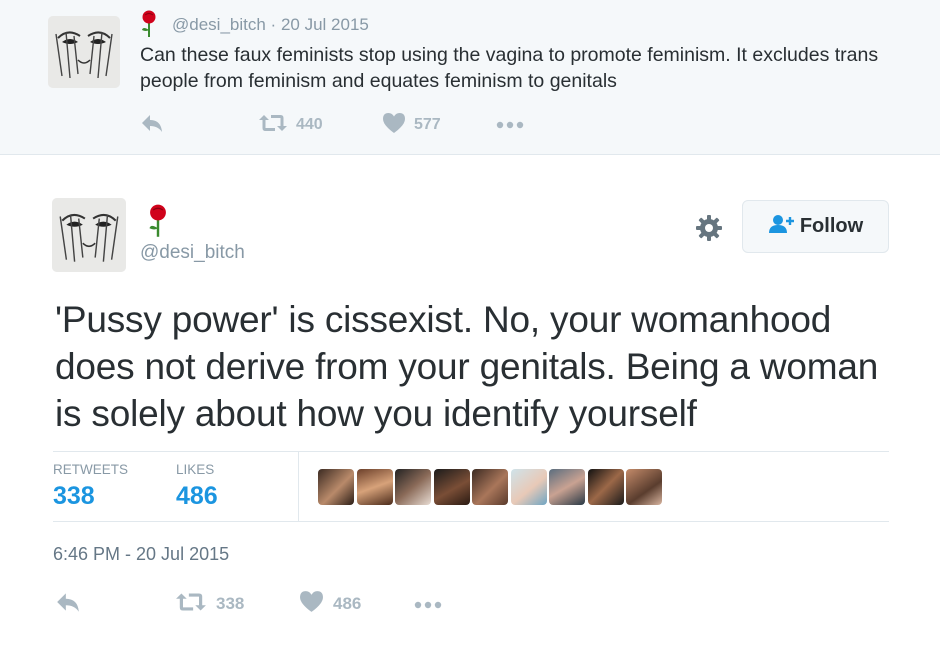  I want to click on context-tweet-date: 20 Jul 2015, so click(325, 24).